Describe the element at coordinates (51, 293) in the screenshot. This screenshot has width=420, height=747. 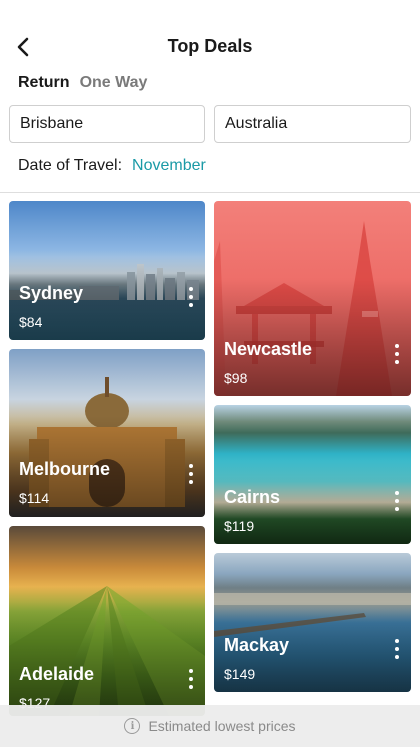
I see `deal-city-name: Sydney` at that location.